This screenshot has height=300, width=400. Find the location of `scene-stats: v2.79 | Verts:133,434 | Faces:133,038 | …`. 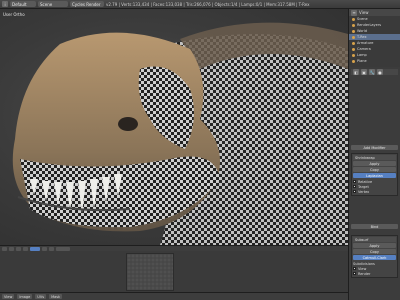

scene-stats: v2.79 | Verts:133,434 | Faces:133,038 | … is located at coordinates (208, 4).